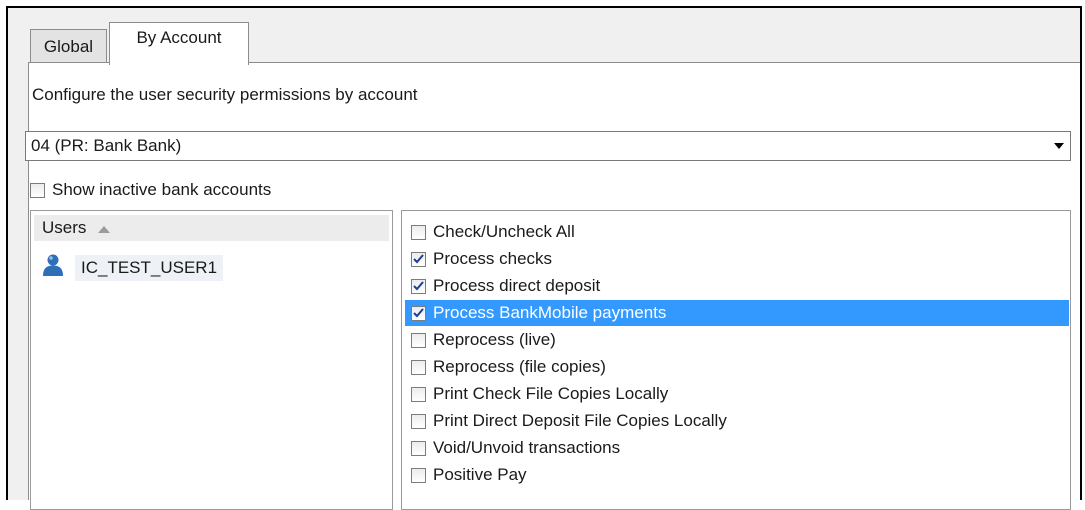  I want to click on permission-row: Process direct deposit, so click(737, 286).